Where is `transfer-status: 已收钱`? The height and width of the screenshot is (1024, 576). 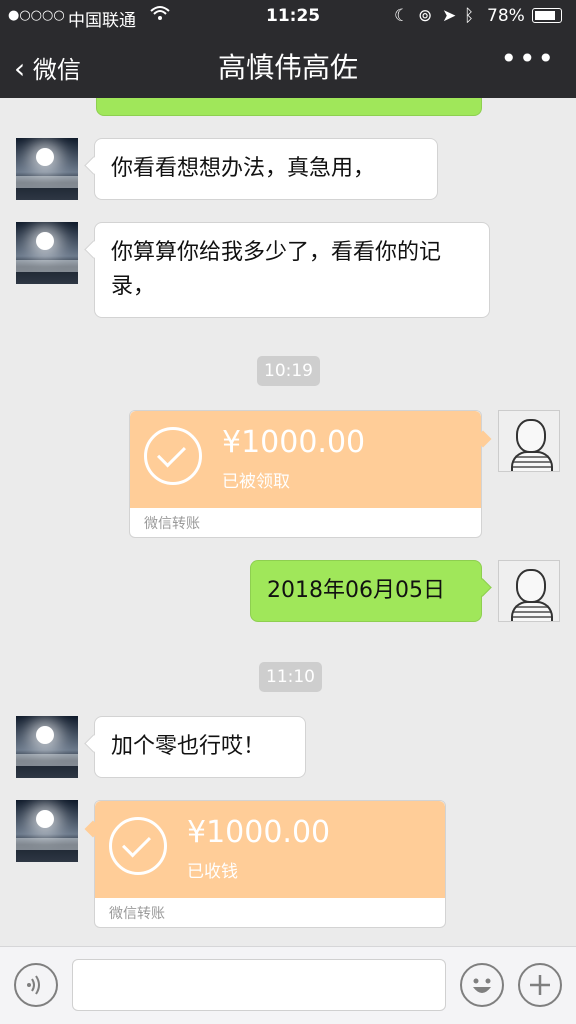
transfer-status: 已收钱 is located at coordinates (212, 872).